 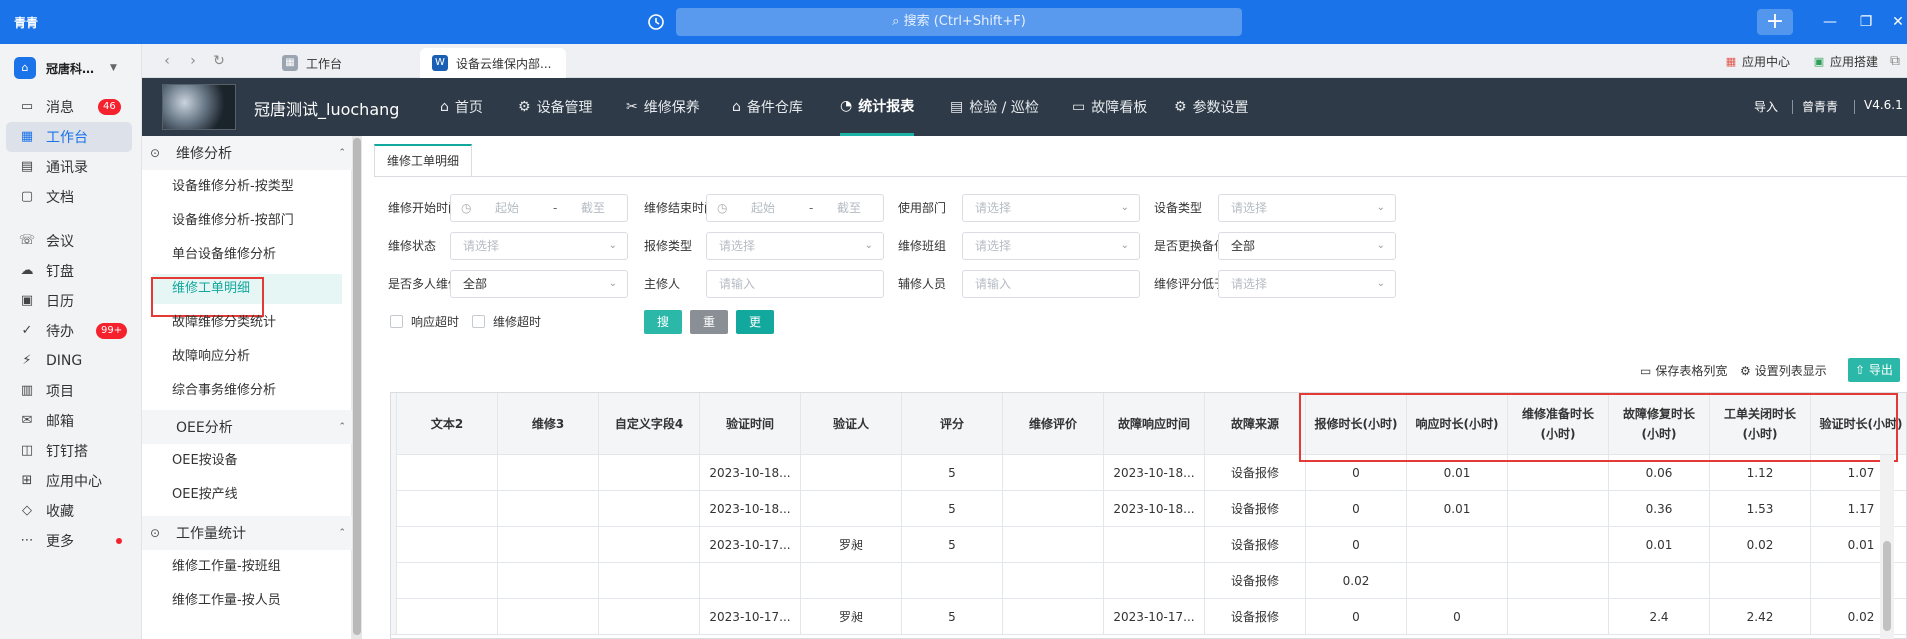 I want to click on sidebar-item-project: ▥ 项目, so click(x=69, y=391).